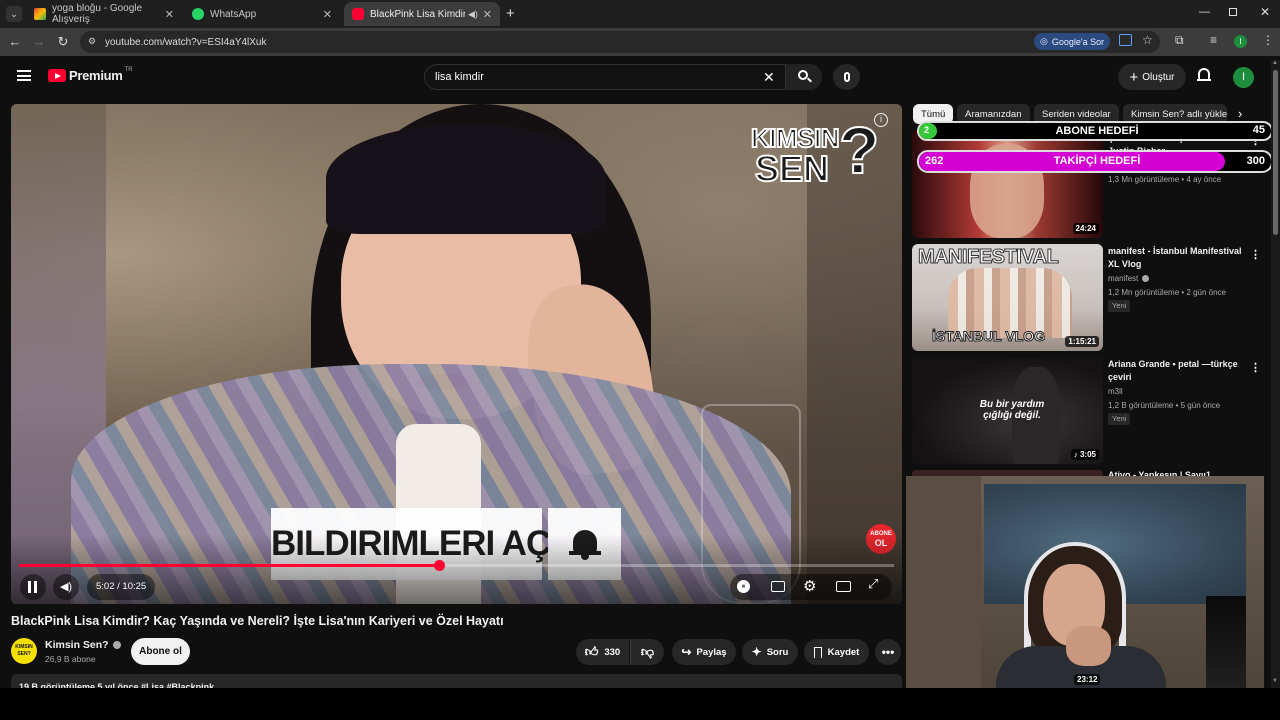 This screenshot has height=720, width=1280. I want to click on recommendation-meta: 1,2 Mn görüntüleme • 2 gün önce, so click(1167, 292).